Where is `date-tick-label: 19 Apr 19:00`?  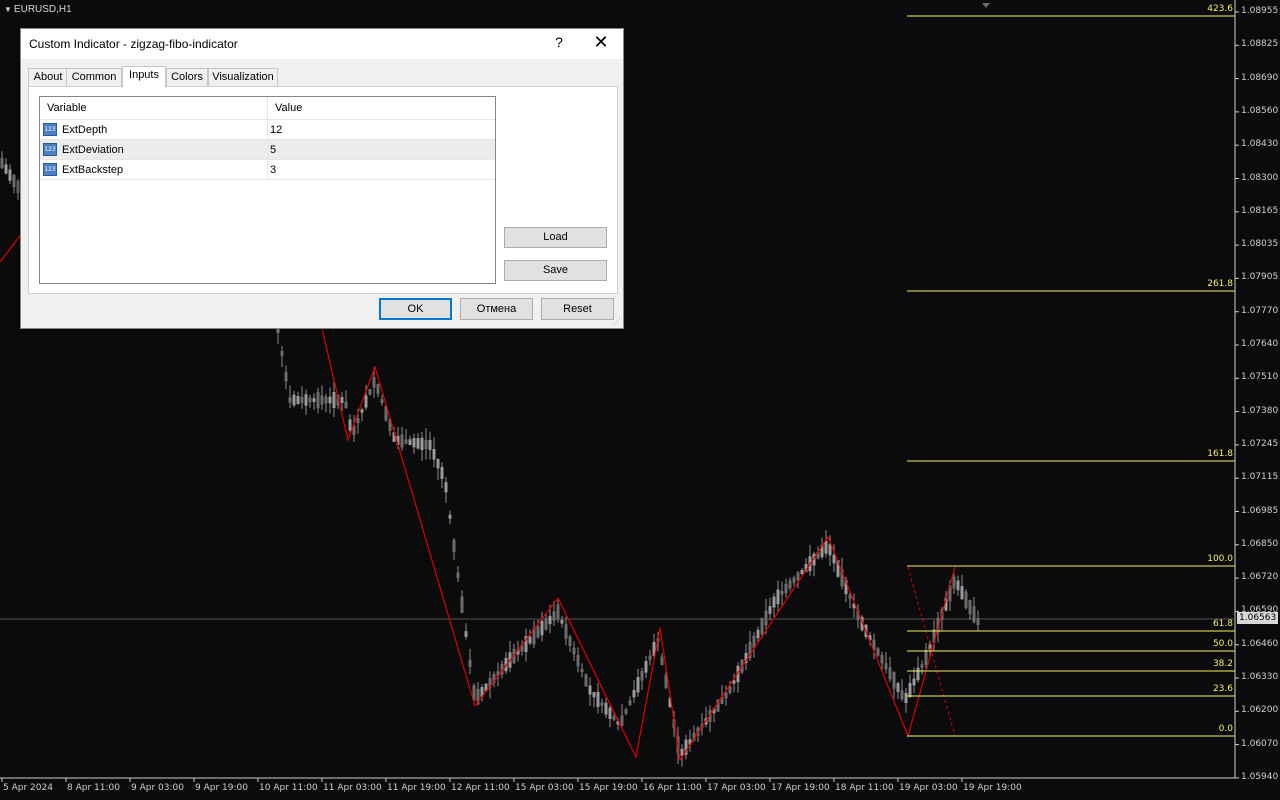 date-tick-label: 19 Apr 19:00 is located at coordinates (992, 788).